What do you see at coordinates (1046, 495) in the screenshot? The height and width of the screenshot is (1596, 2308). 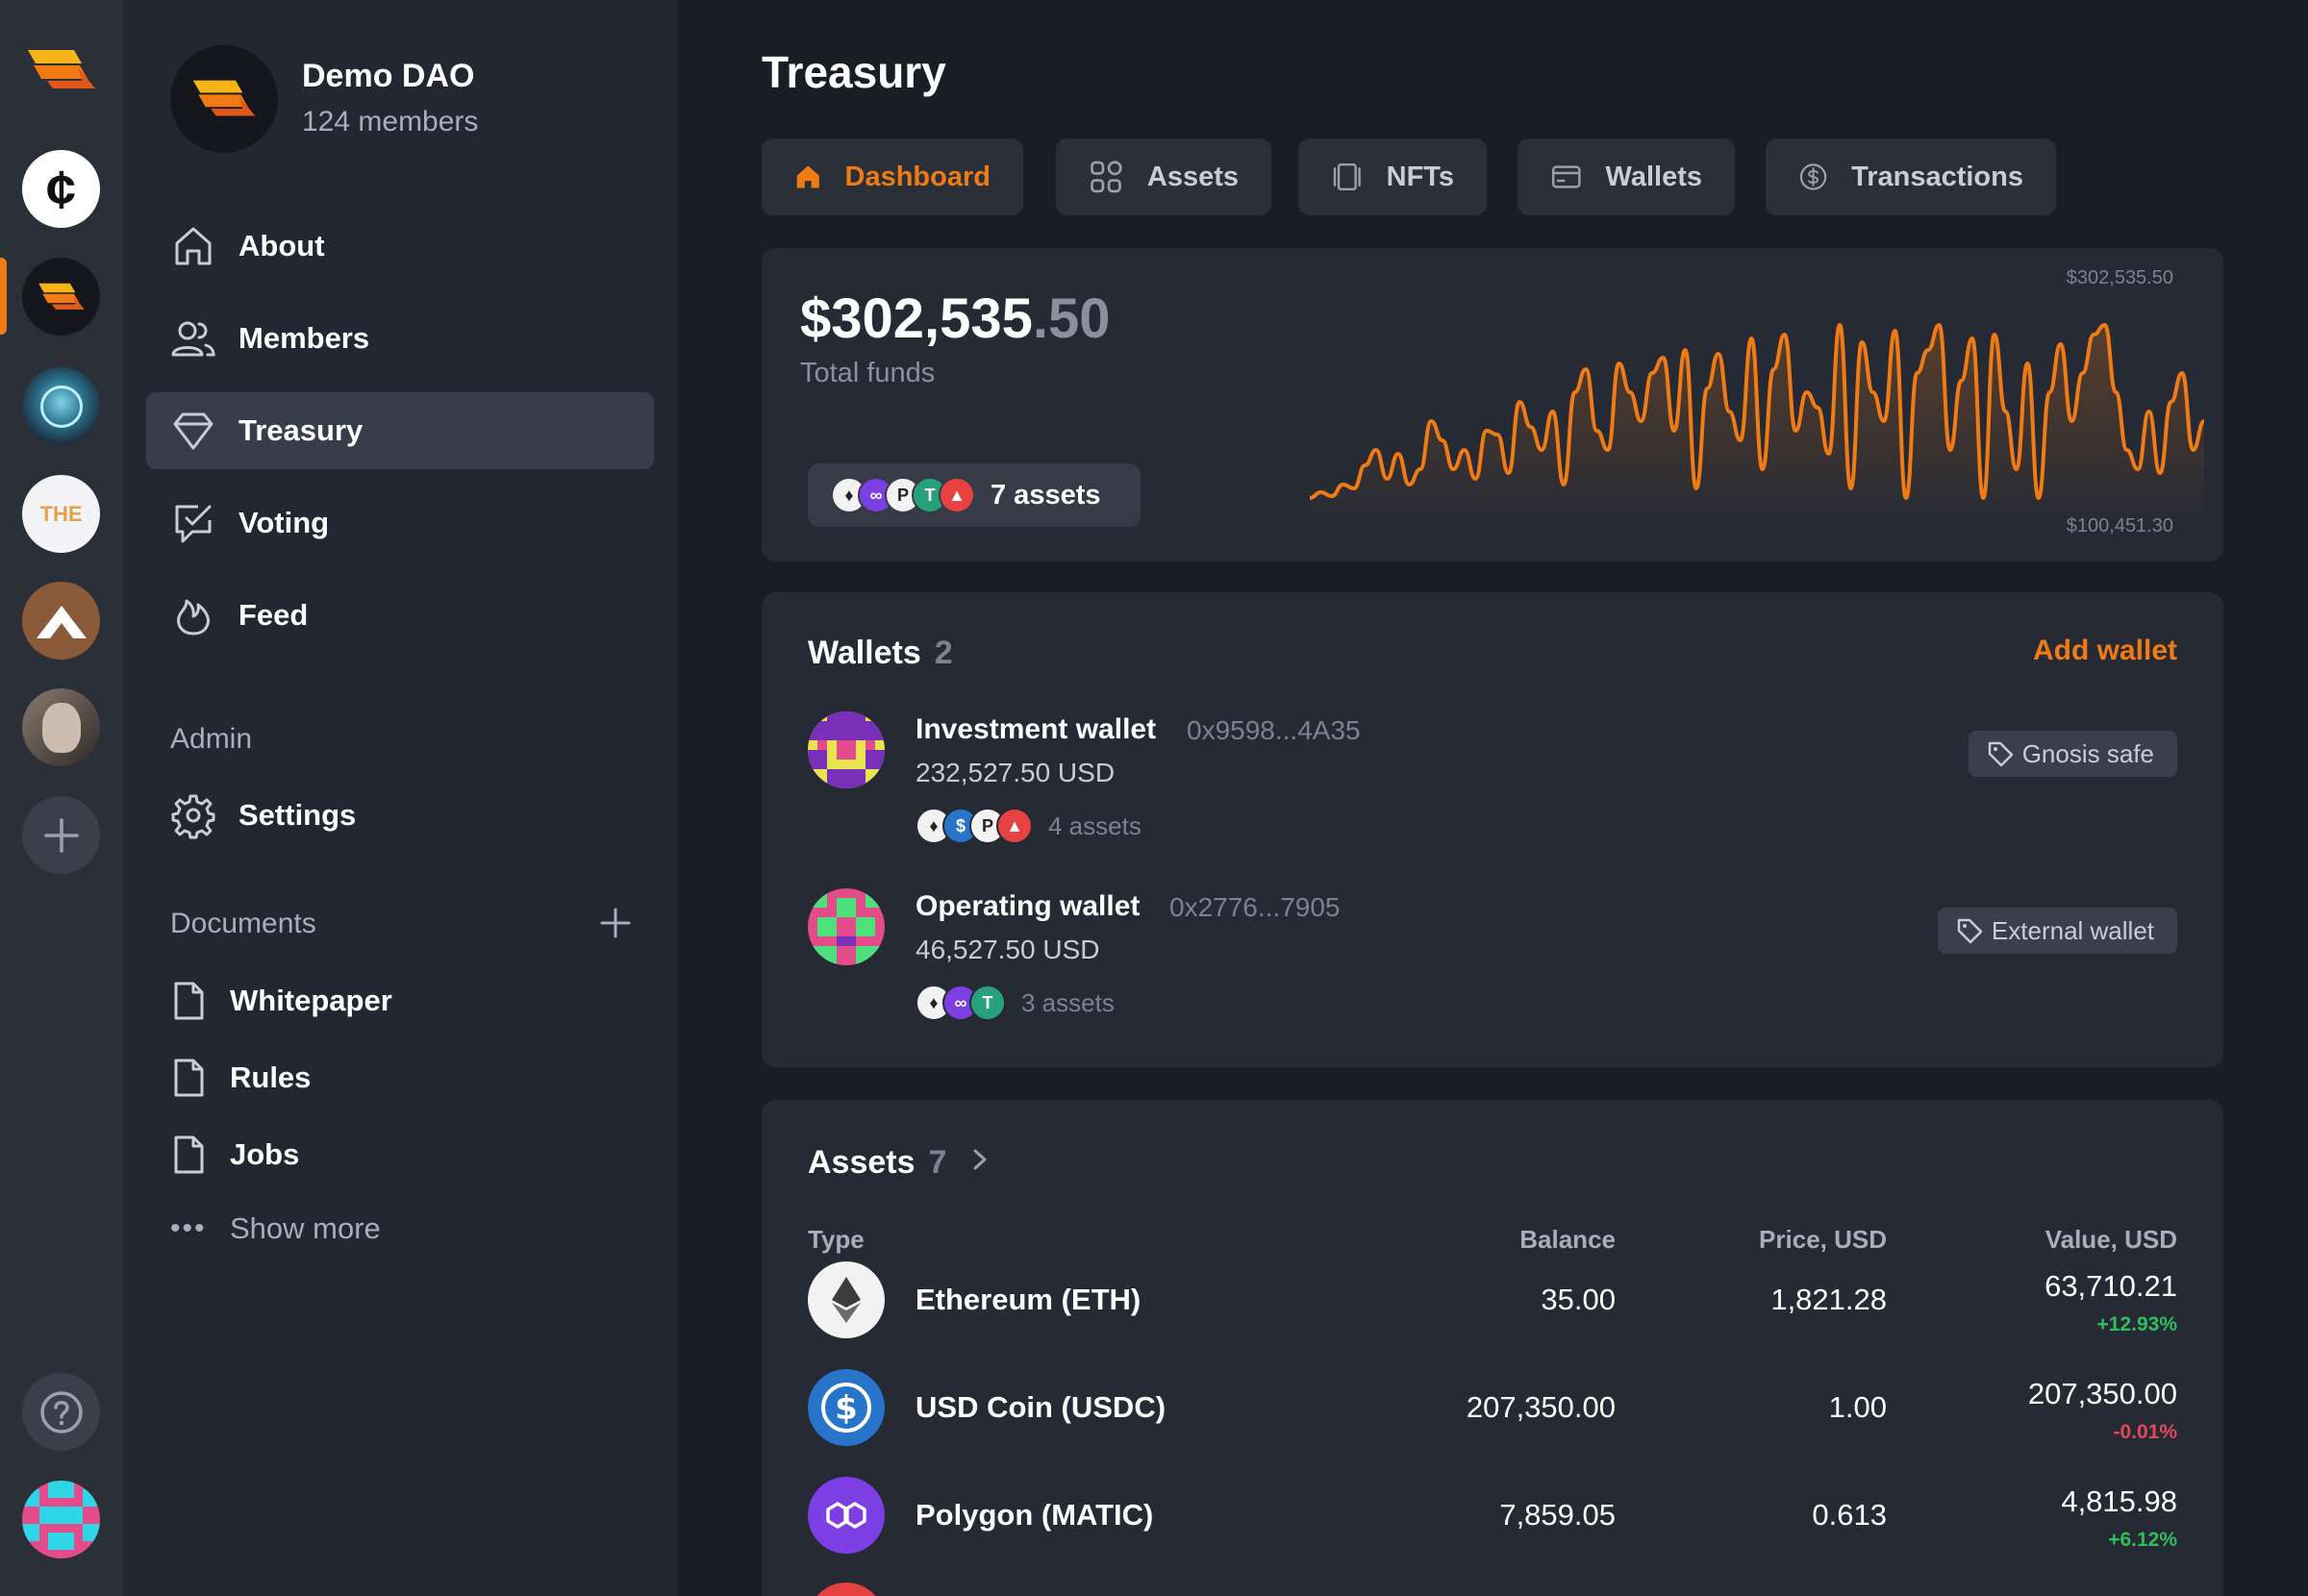 I see `assets-count-label: 7 assets` at bounding box center [1046, 495].